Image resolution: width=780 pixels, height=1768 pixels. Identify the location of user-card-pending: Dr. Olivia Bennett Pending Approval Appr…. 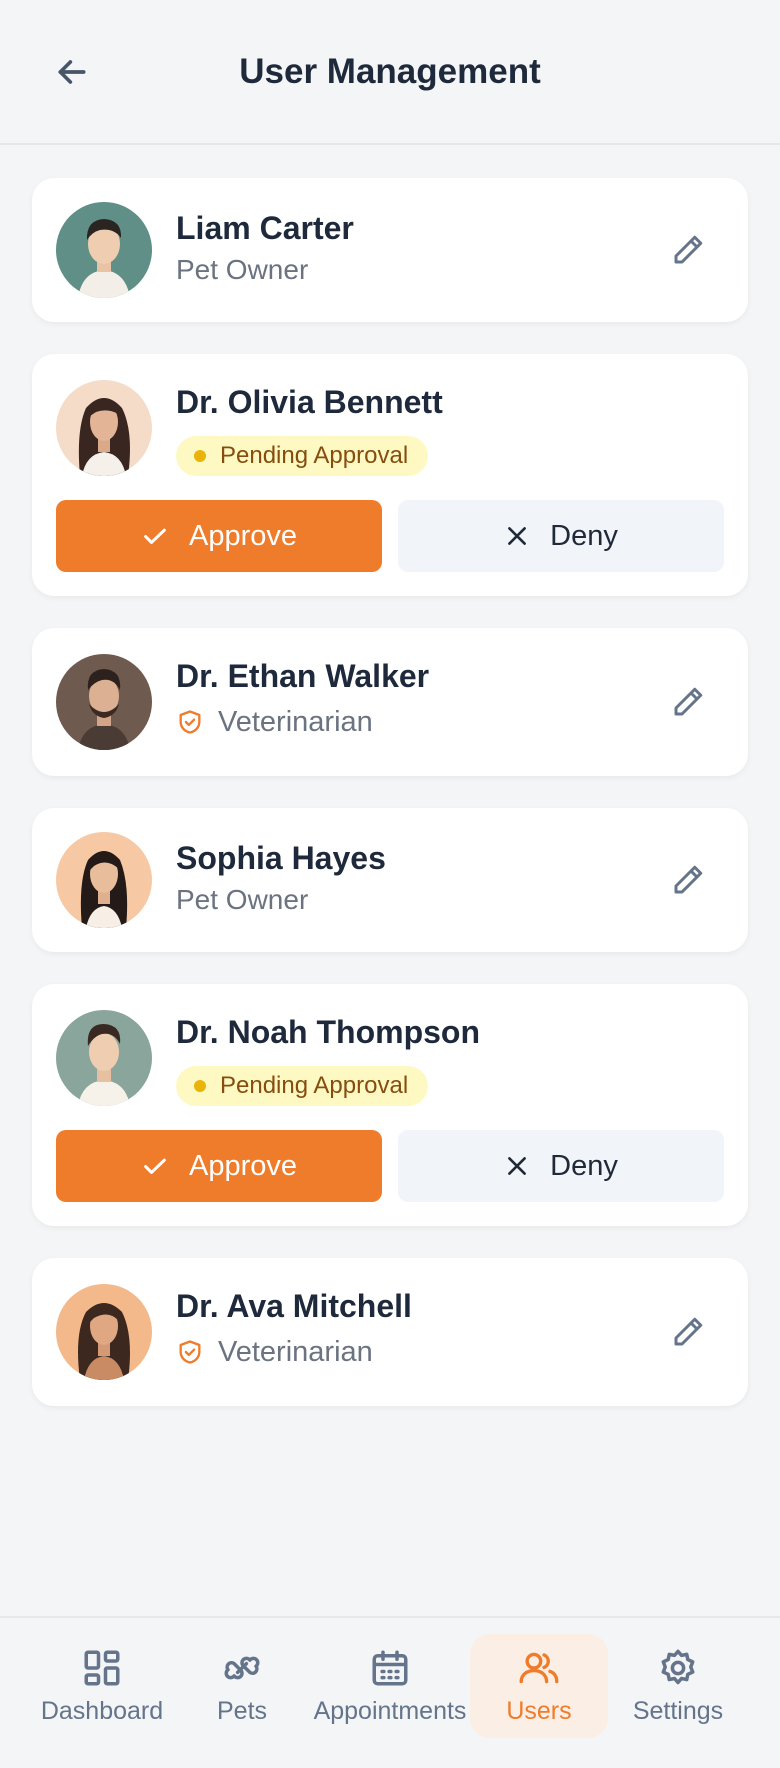
(390, 475).